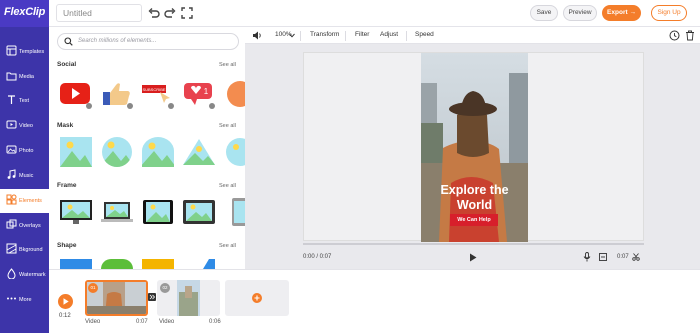 The width and height of the screenshot is (700, 333). I want to click on orange-circle-icon, so click(233, 94).